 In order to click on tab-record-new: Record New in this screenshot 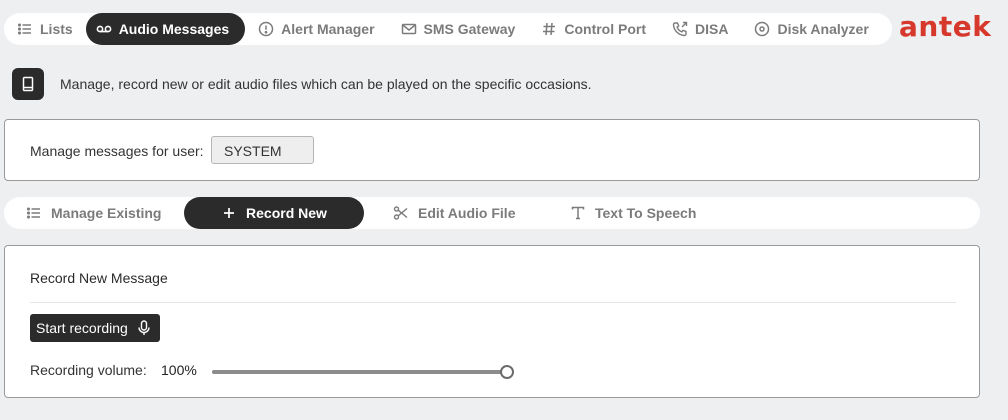, I will do `click(274, 213)`.